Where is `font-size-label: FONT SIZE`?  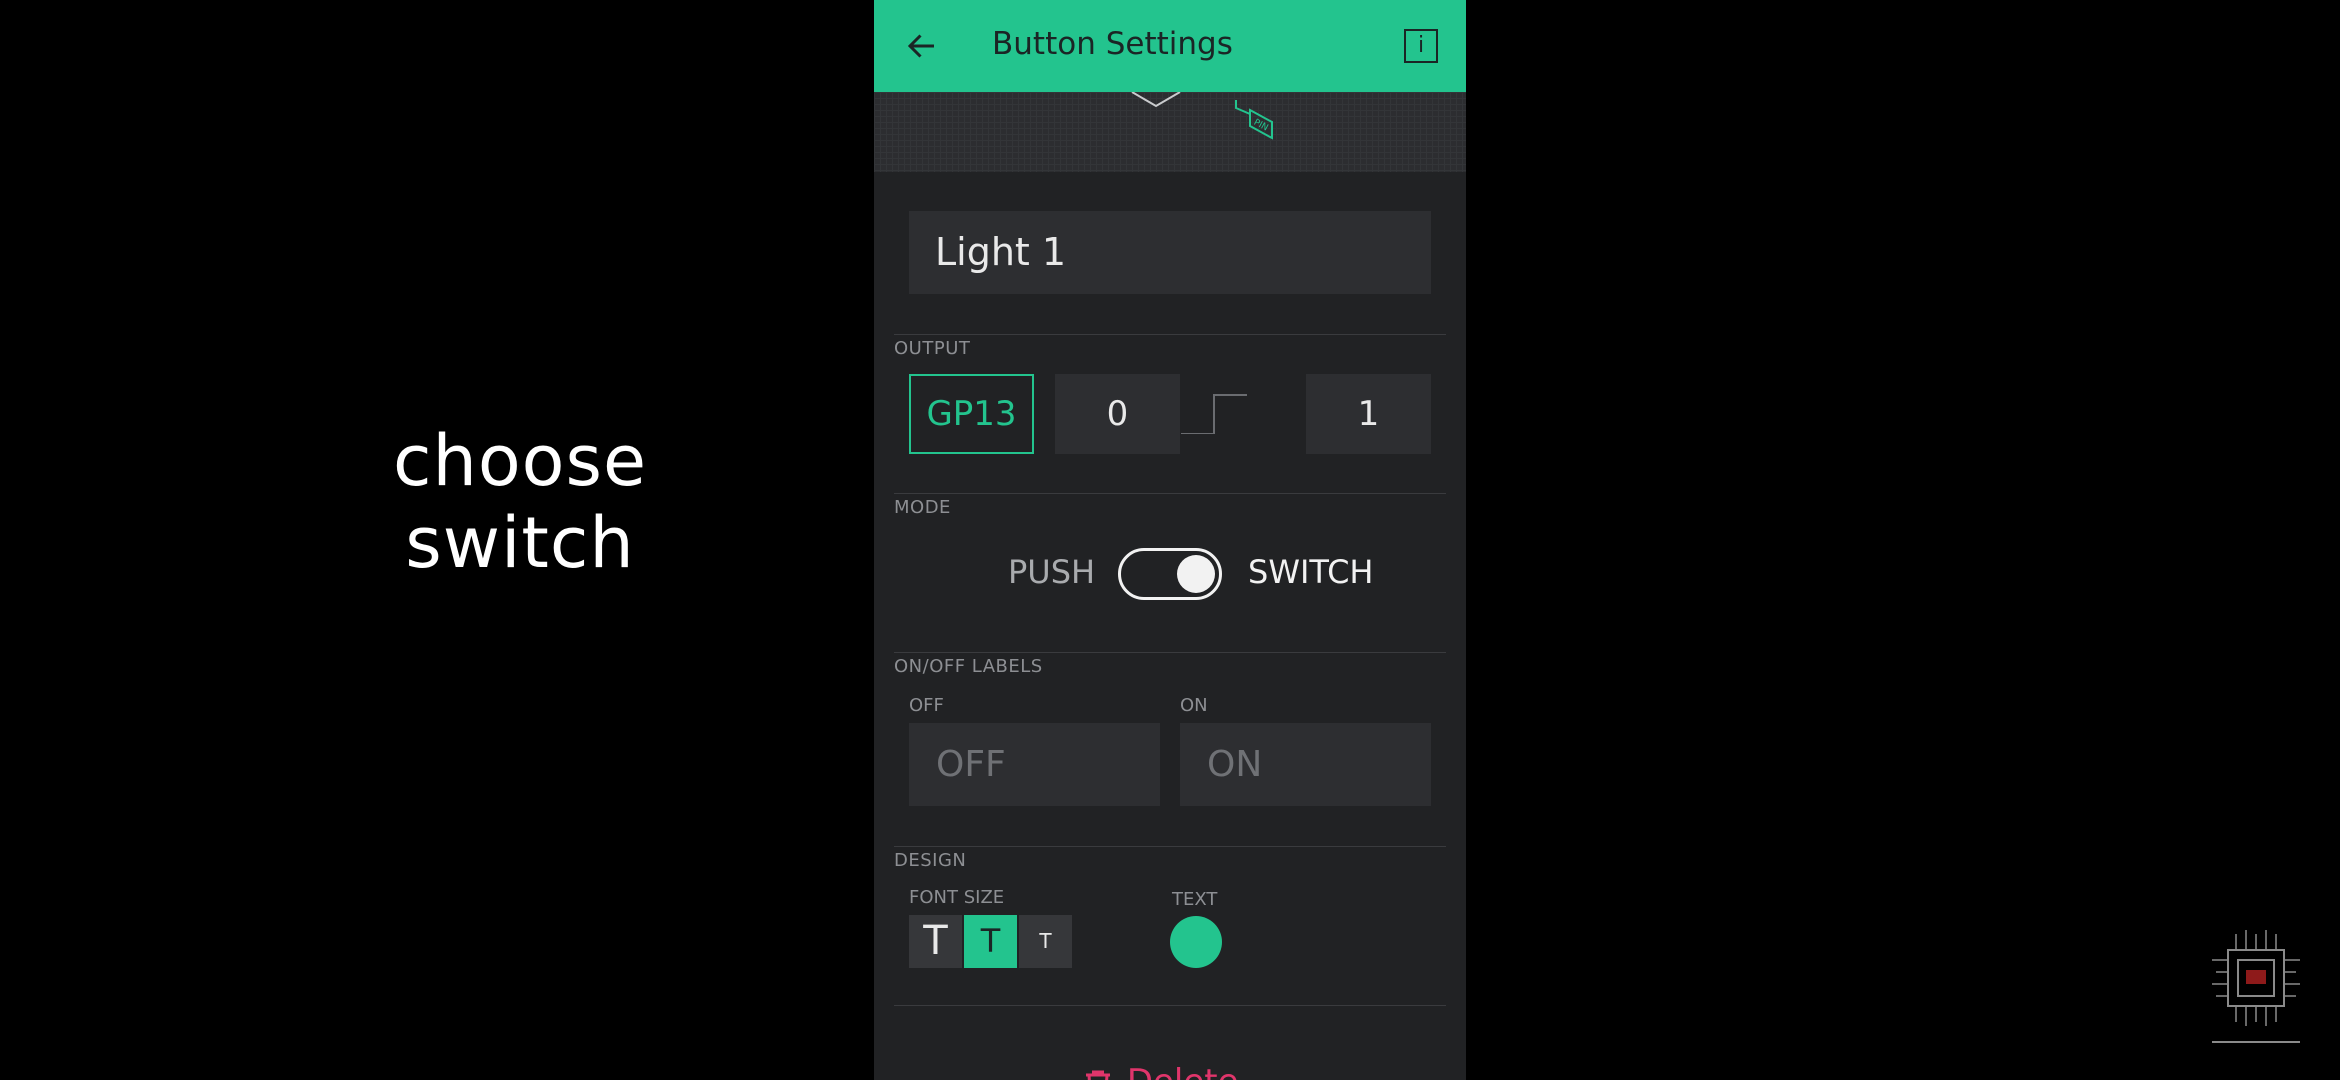
font-size-label: FONT SIZE is located at coordinates (957, 897).